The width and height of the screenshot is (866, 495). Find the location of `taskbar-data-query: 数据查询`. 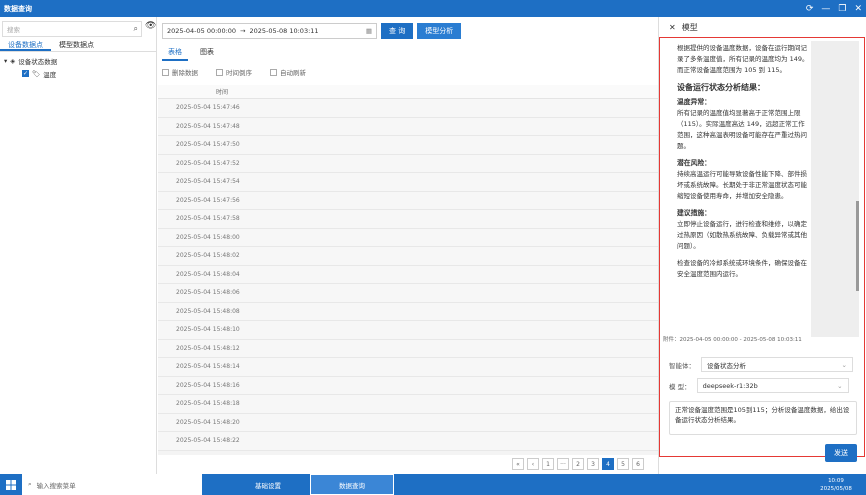

taskbar-data-query: 数据查询 is located at coordinates (352, 484).